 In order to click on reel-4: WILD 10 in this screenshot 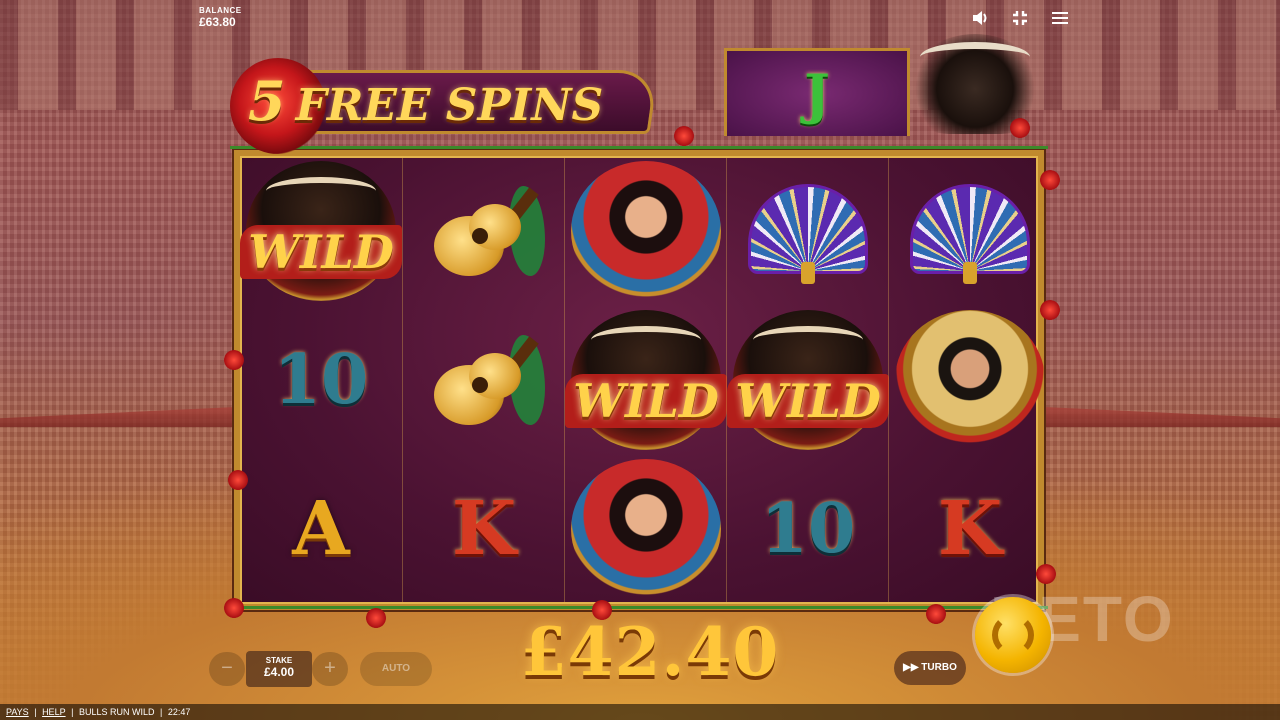, I will do `click(807, 380)`.